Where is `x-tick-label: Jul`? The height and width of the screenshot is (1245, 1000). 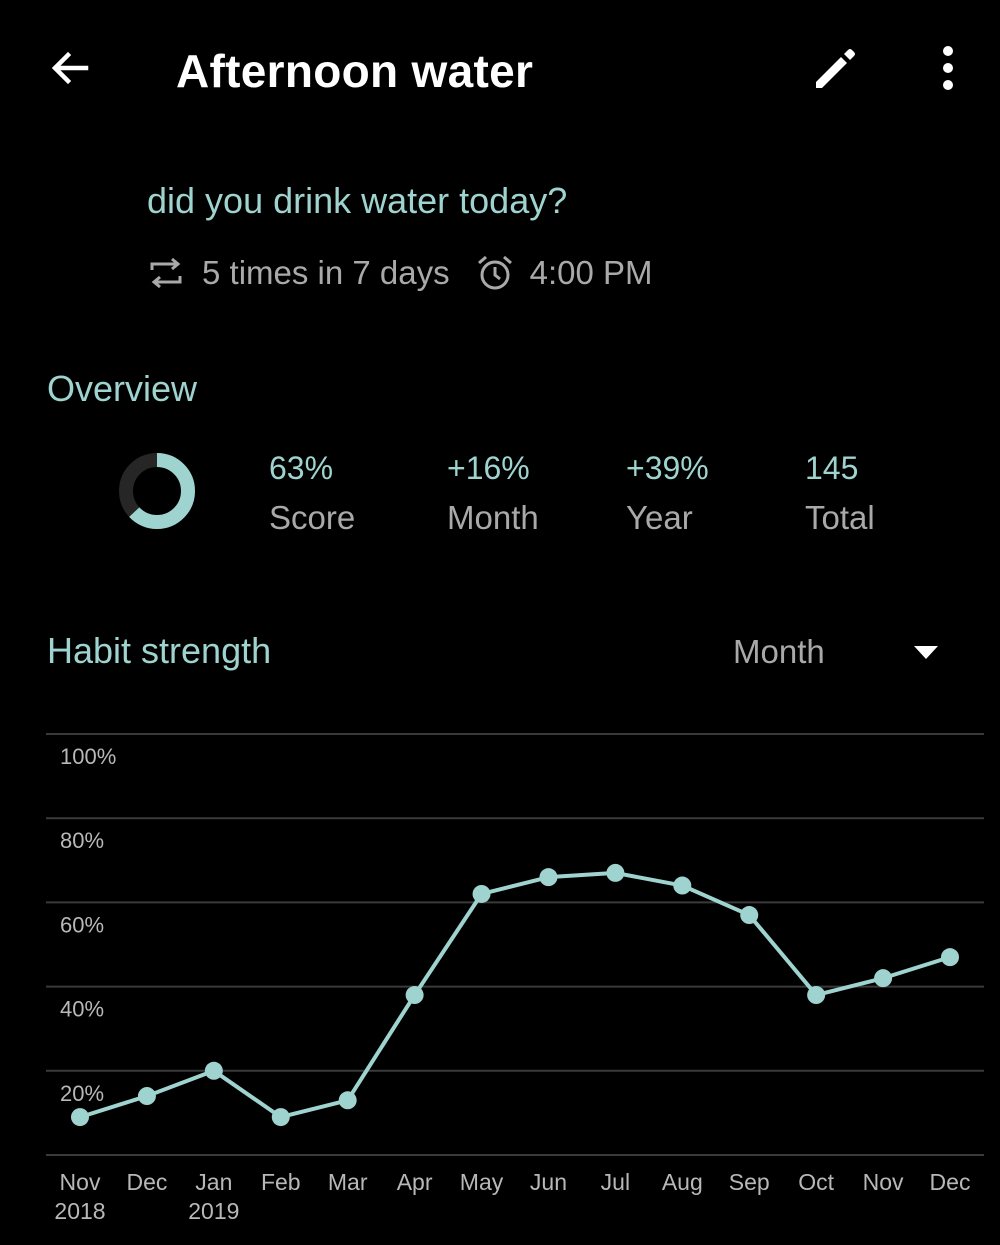
x-tick-label: Jul is located at coordinates (615, 1182).